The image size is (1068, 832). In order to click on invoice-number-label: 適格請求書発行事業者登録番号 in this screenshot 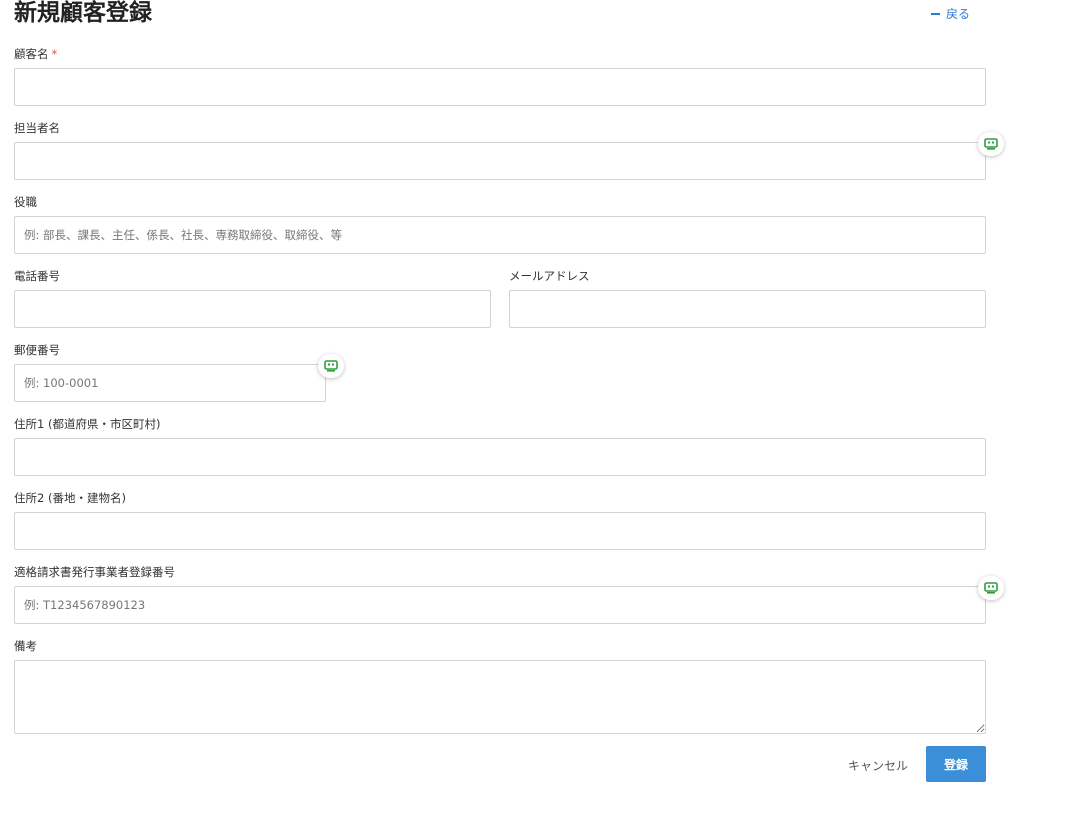, I will do `click(94, 572)`.